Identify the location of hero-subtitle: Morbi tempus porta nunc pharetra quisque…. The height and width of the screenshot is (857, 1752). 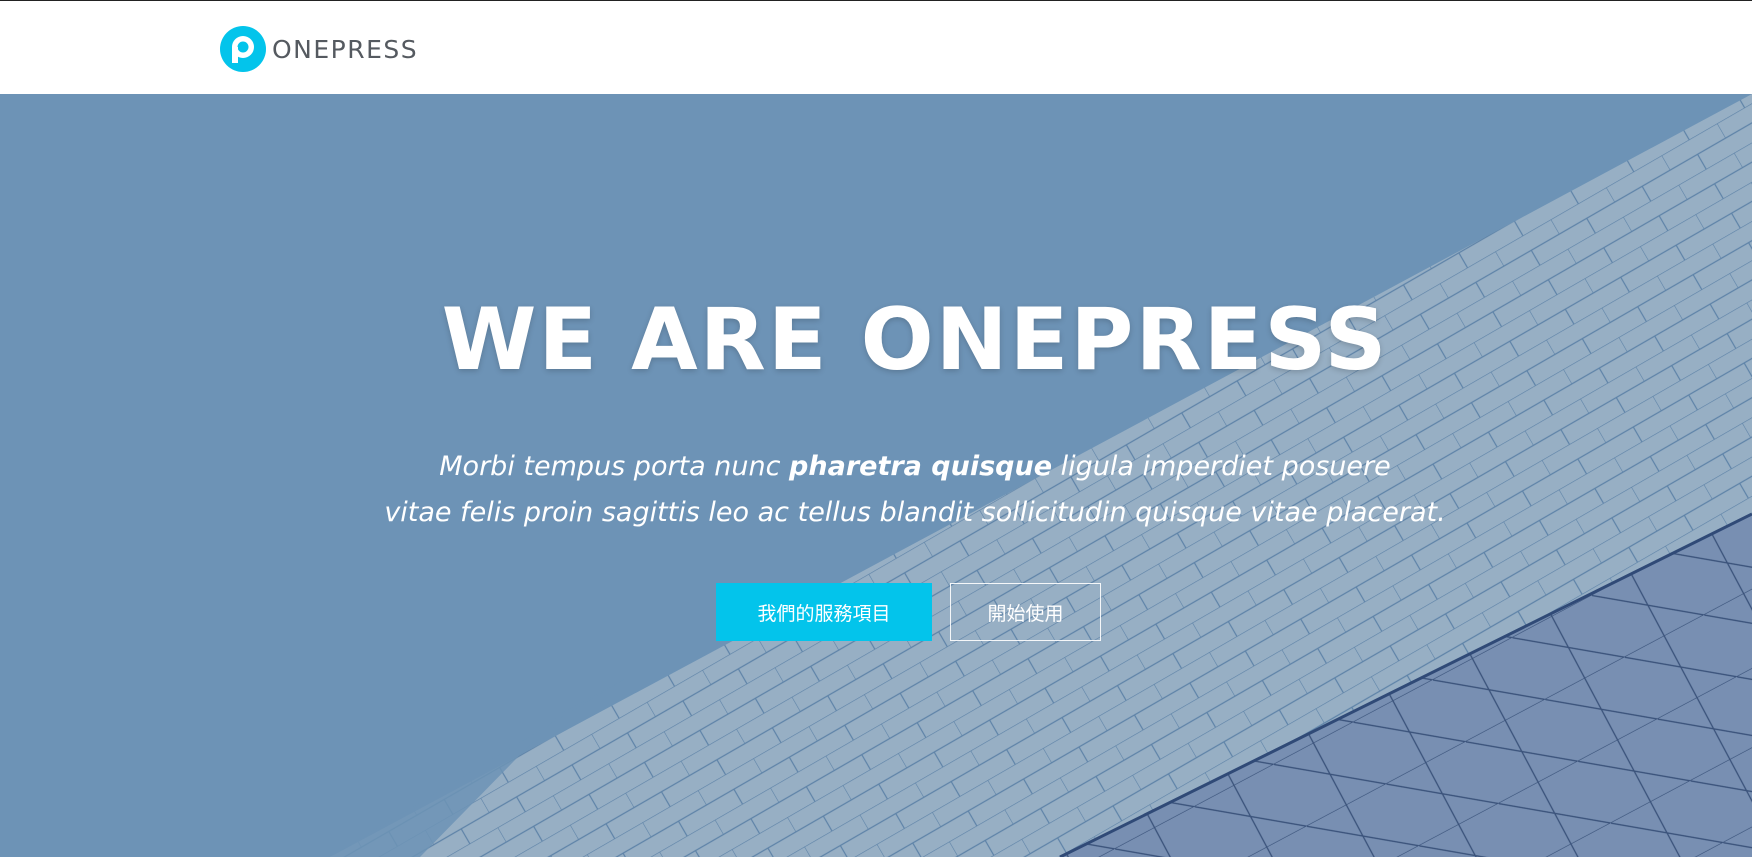
(876, 490).